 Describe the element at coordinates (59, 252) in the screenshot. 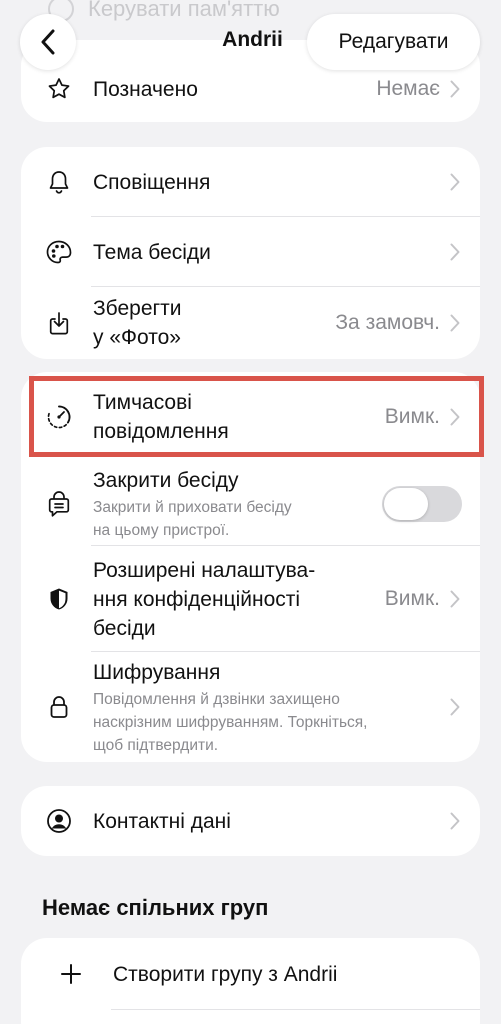

I see `palette-icon` at that location.